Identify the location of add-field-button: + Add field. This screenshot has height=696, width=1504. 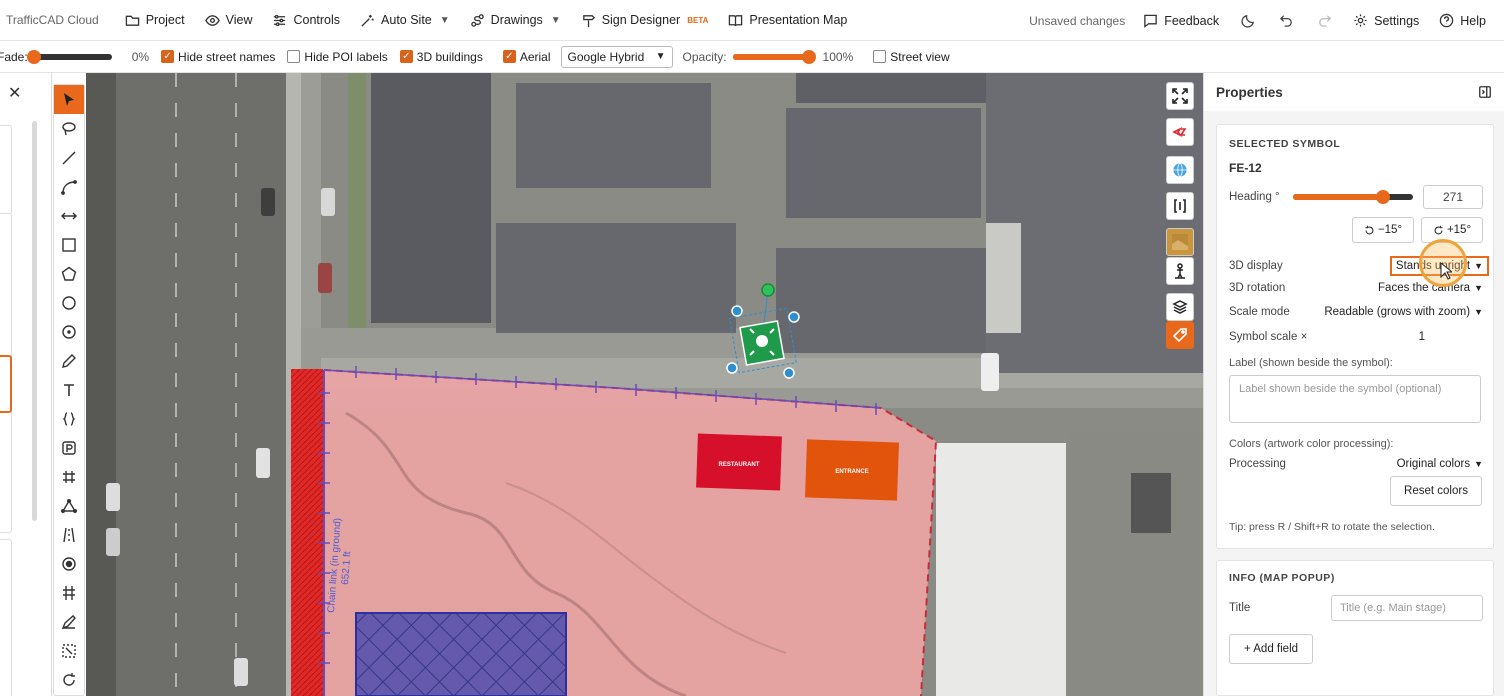
(1271, 649).